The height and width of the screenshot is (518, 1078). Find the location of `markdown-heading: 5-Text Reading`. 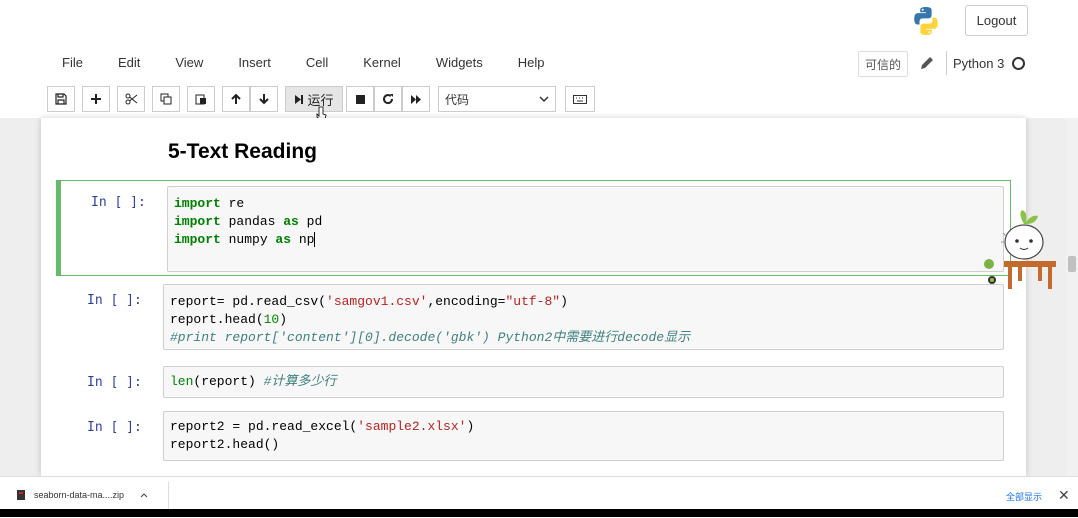

markdown-heading: 5-Text Reading is located at coordinates (242, 151).